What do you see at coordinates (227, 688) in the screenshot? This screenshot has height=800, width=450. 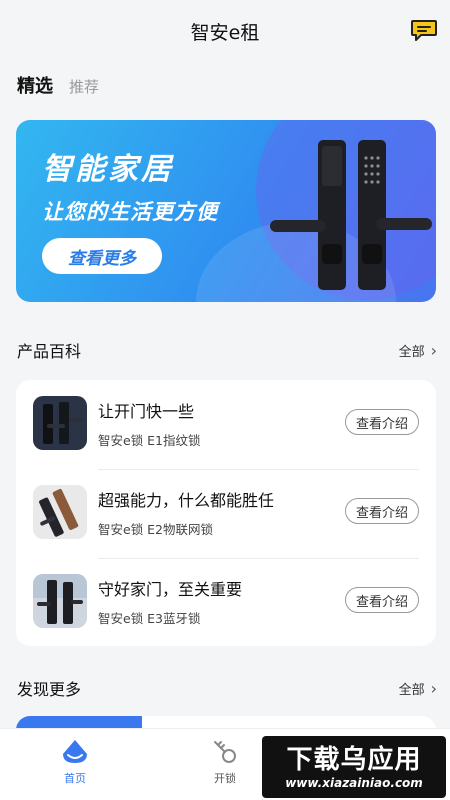 I see `discover-header: 发现更多 全部 ›` at bounding box center [227, 688].